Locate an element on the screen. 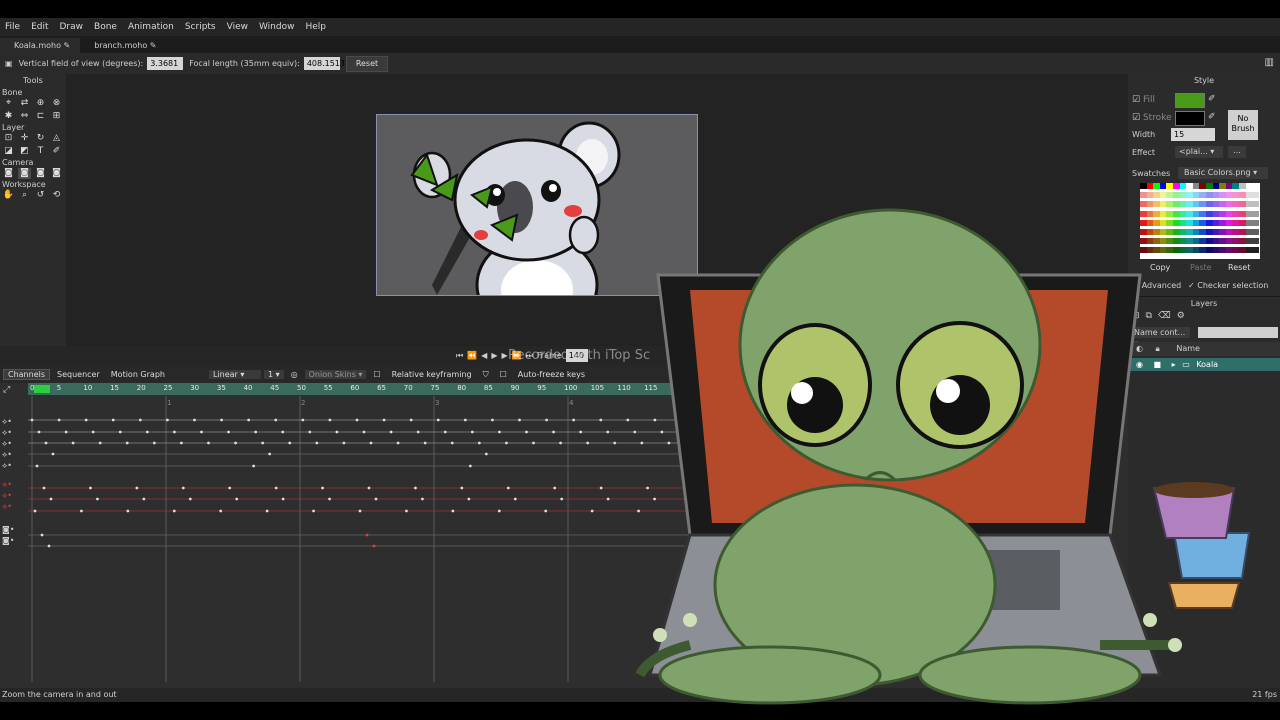  vfov-field: 3.3681 is located at coordinates (165, 63).